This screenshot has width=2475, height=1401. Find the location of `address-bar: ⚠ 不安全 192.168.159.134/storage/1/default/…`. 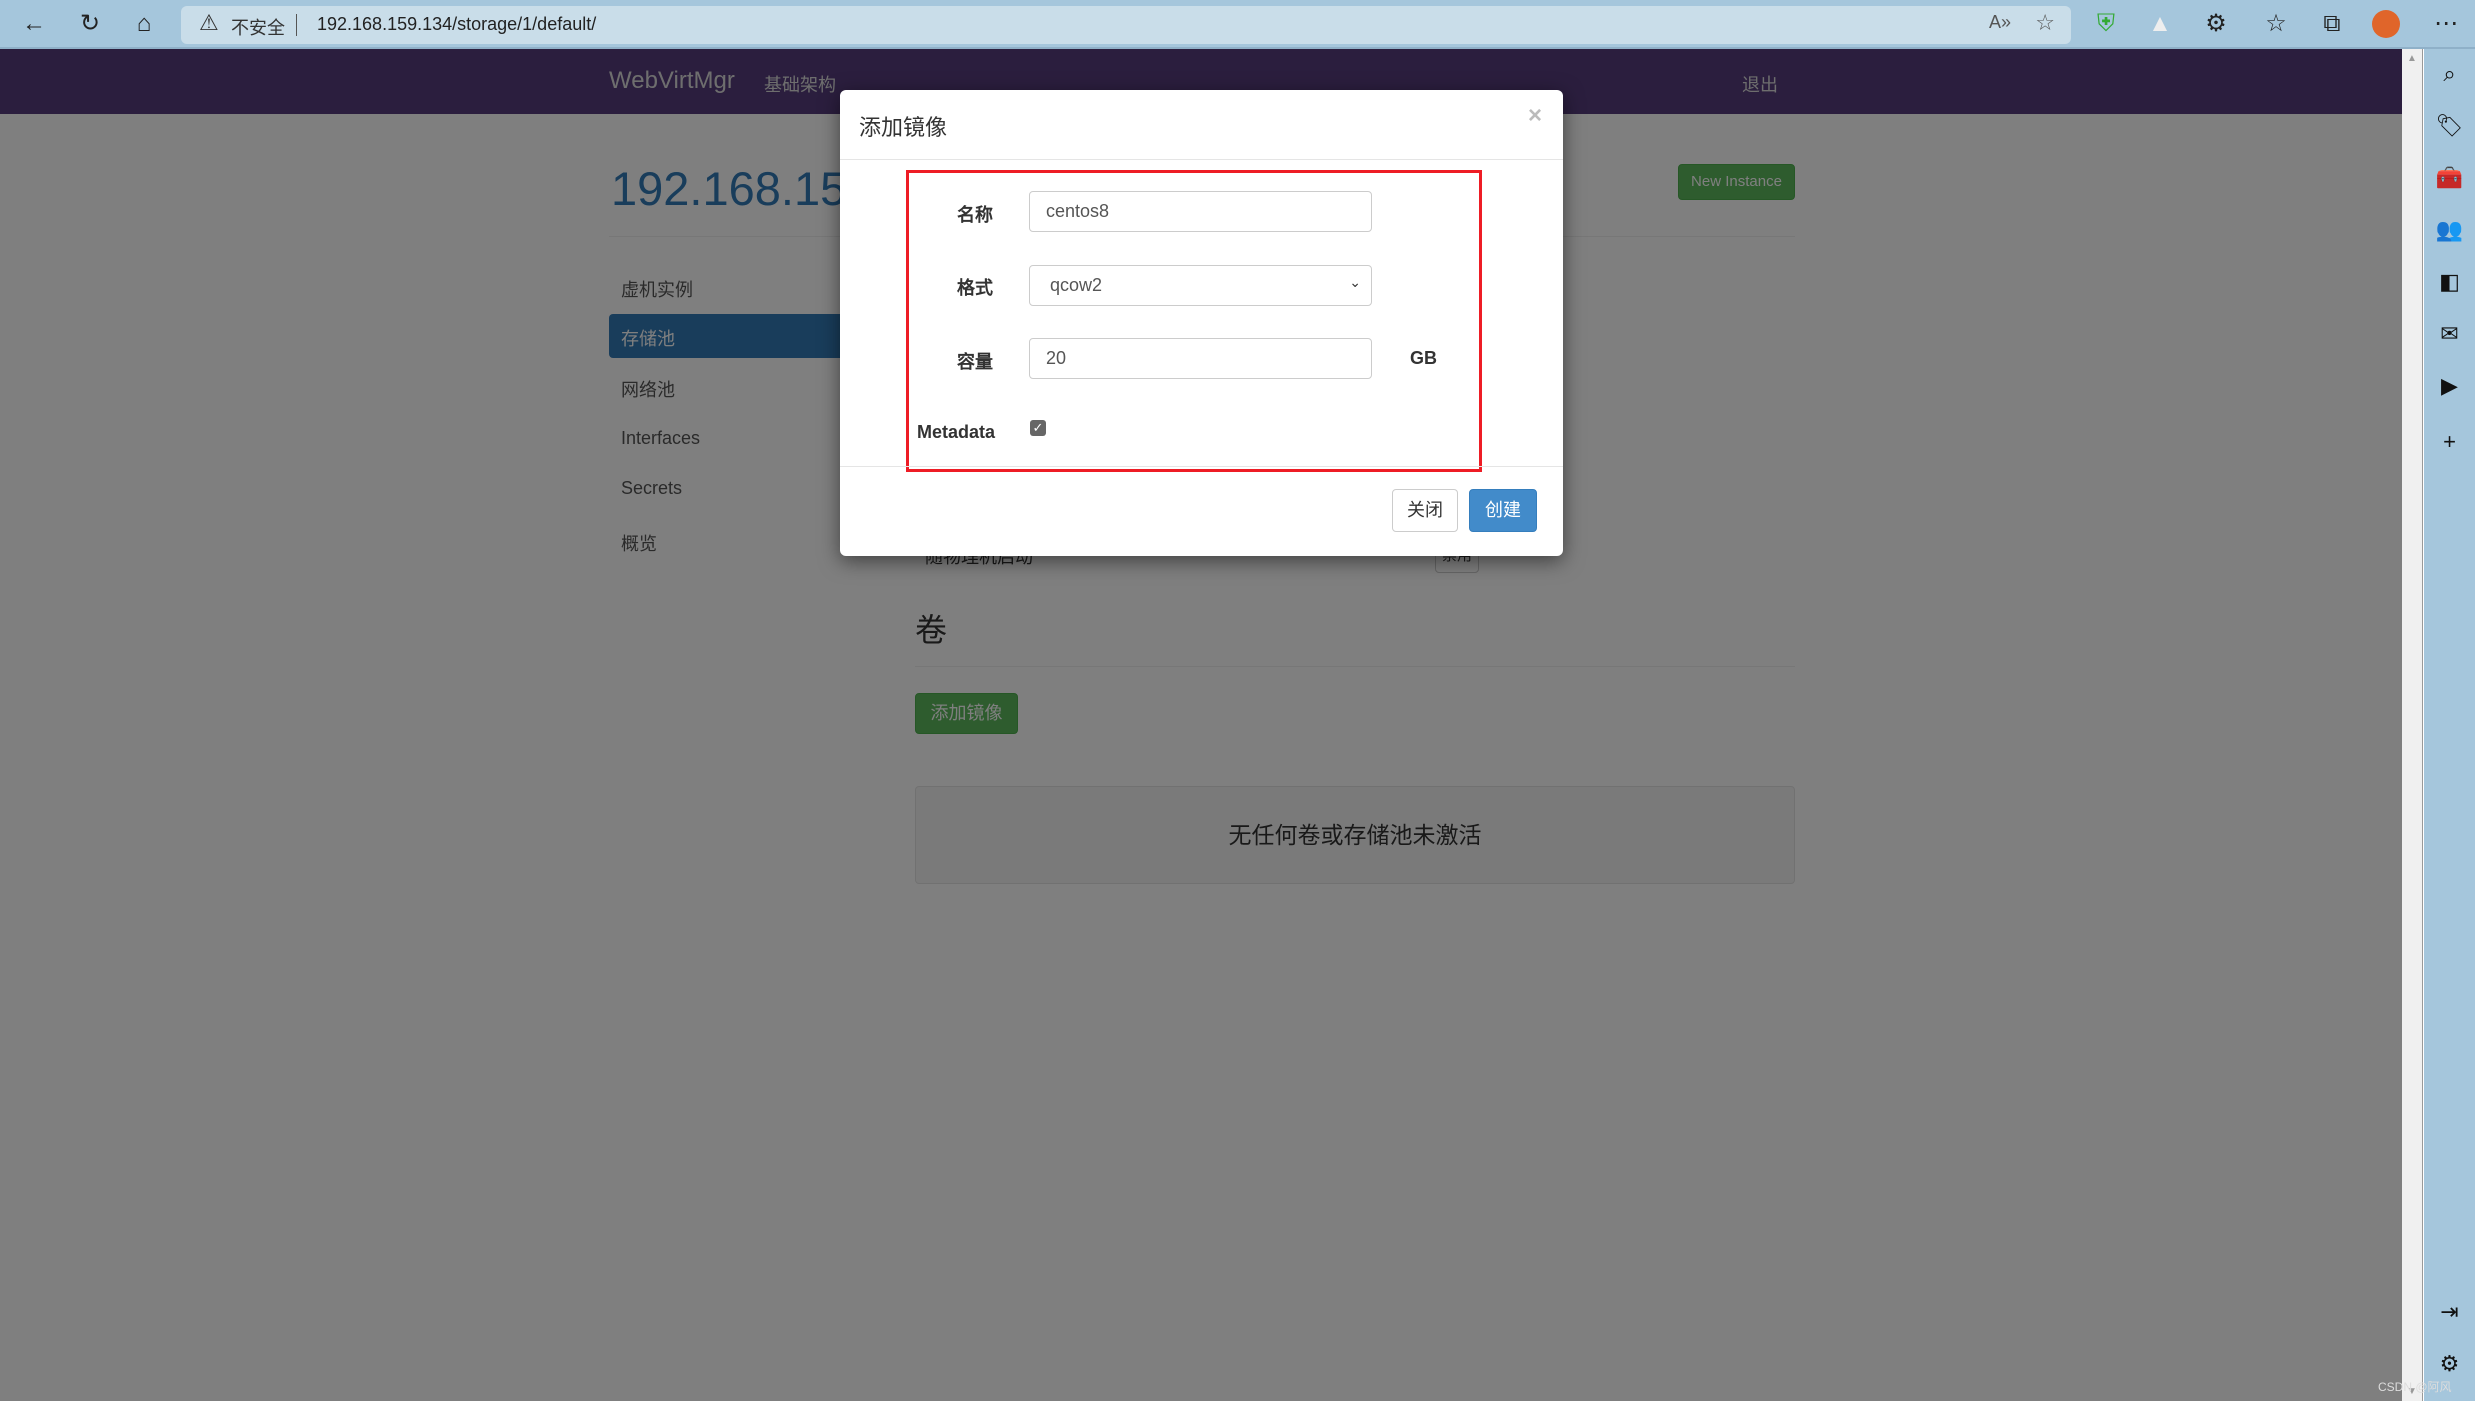

address-bar: ⚠ 不安全 192.168.159.134/storage/1/default/… is located at coordinates (1126, 25).